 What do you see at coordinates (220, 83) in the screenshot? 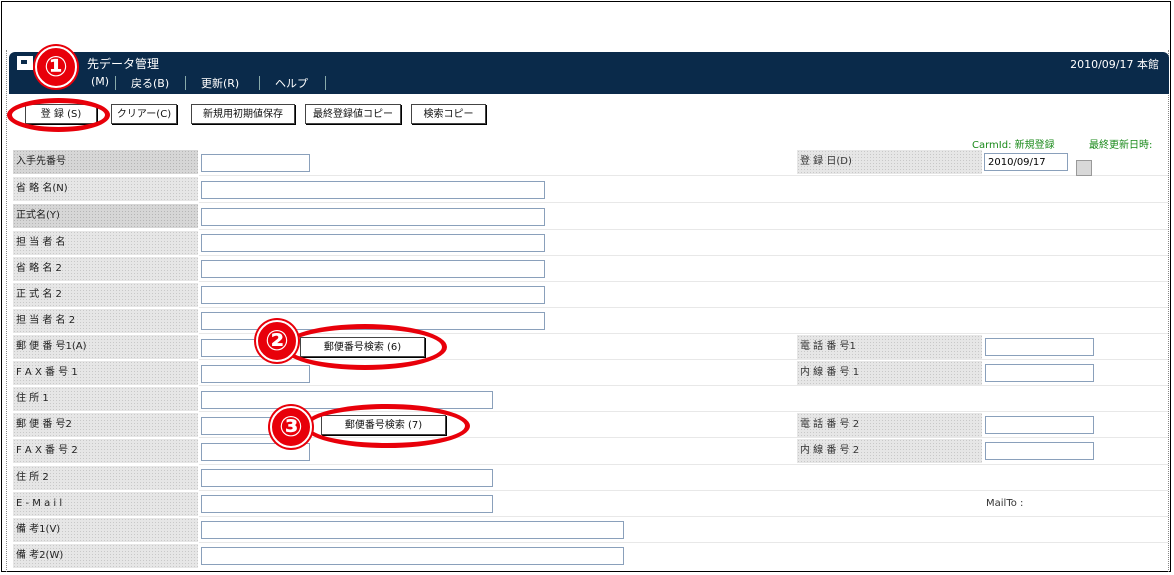
I see `menu-item-update: 更新(R)` at bounding box center [220, 83].